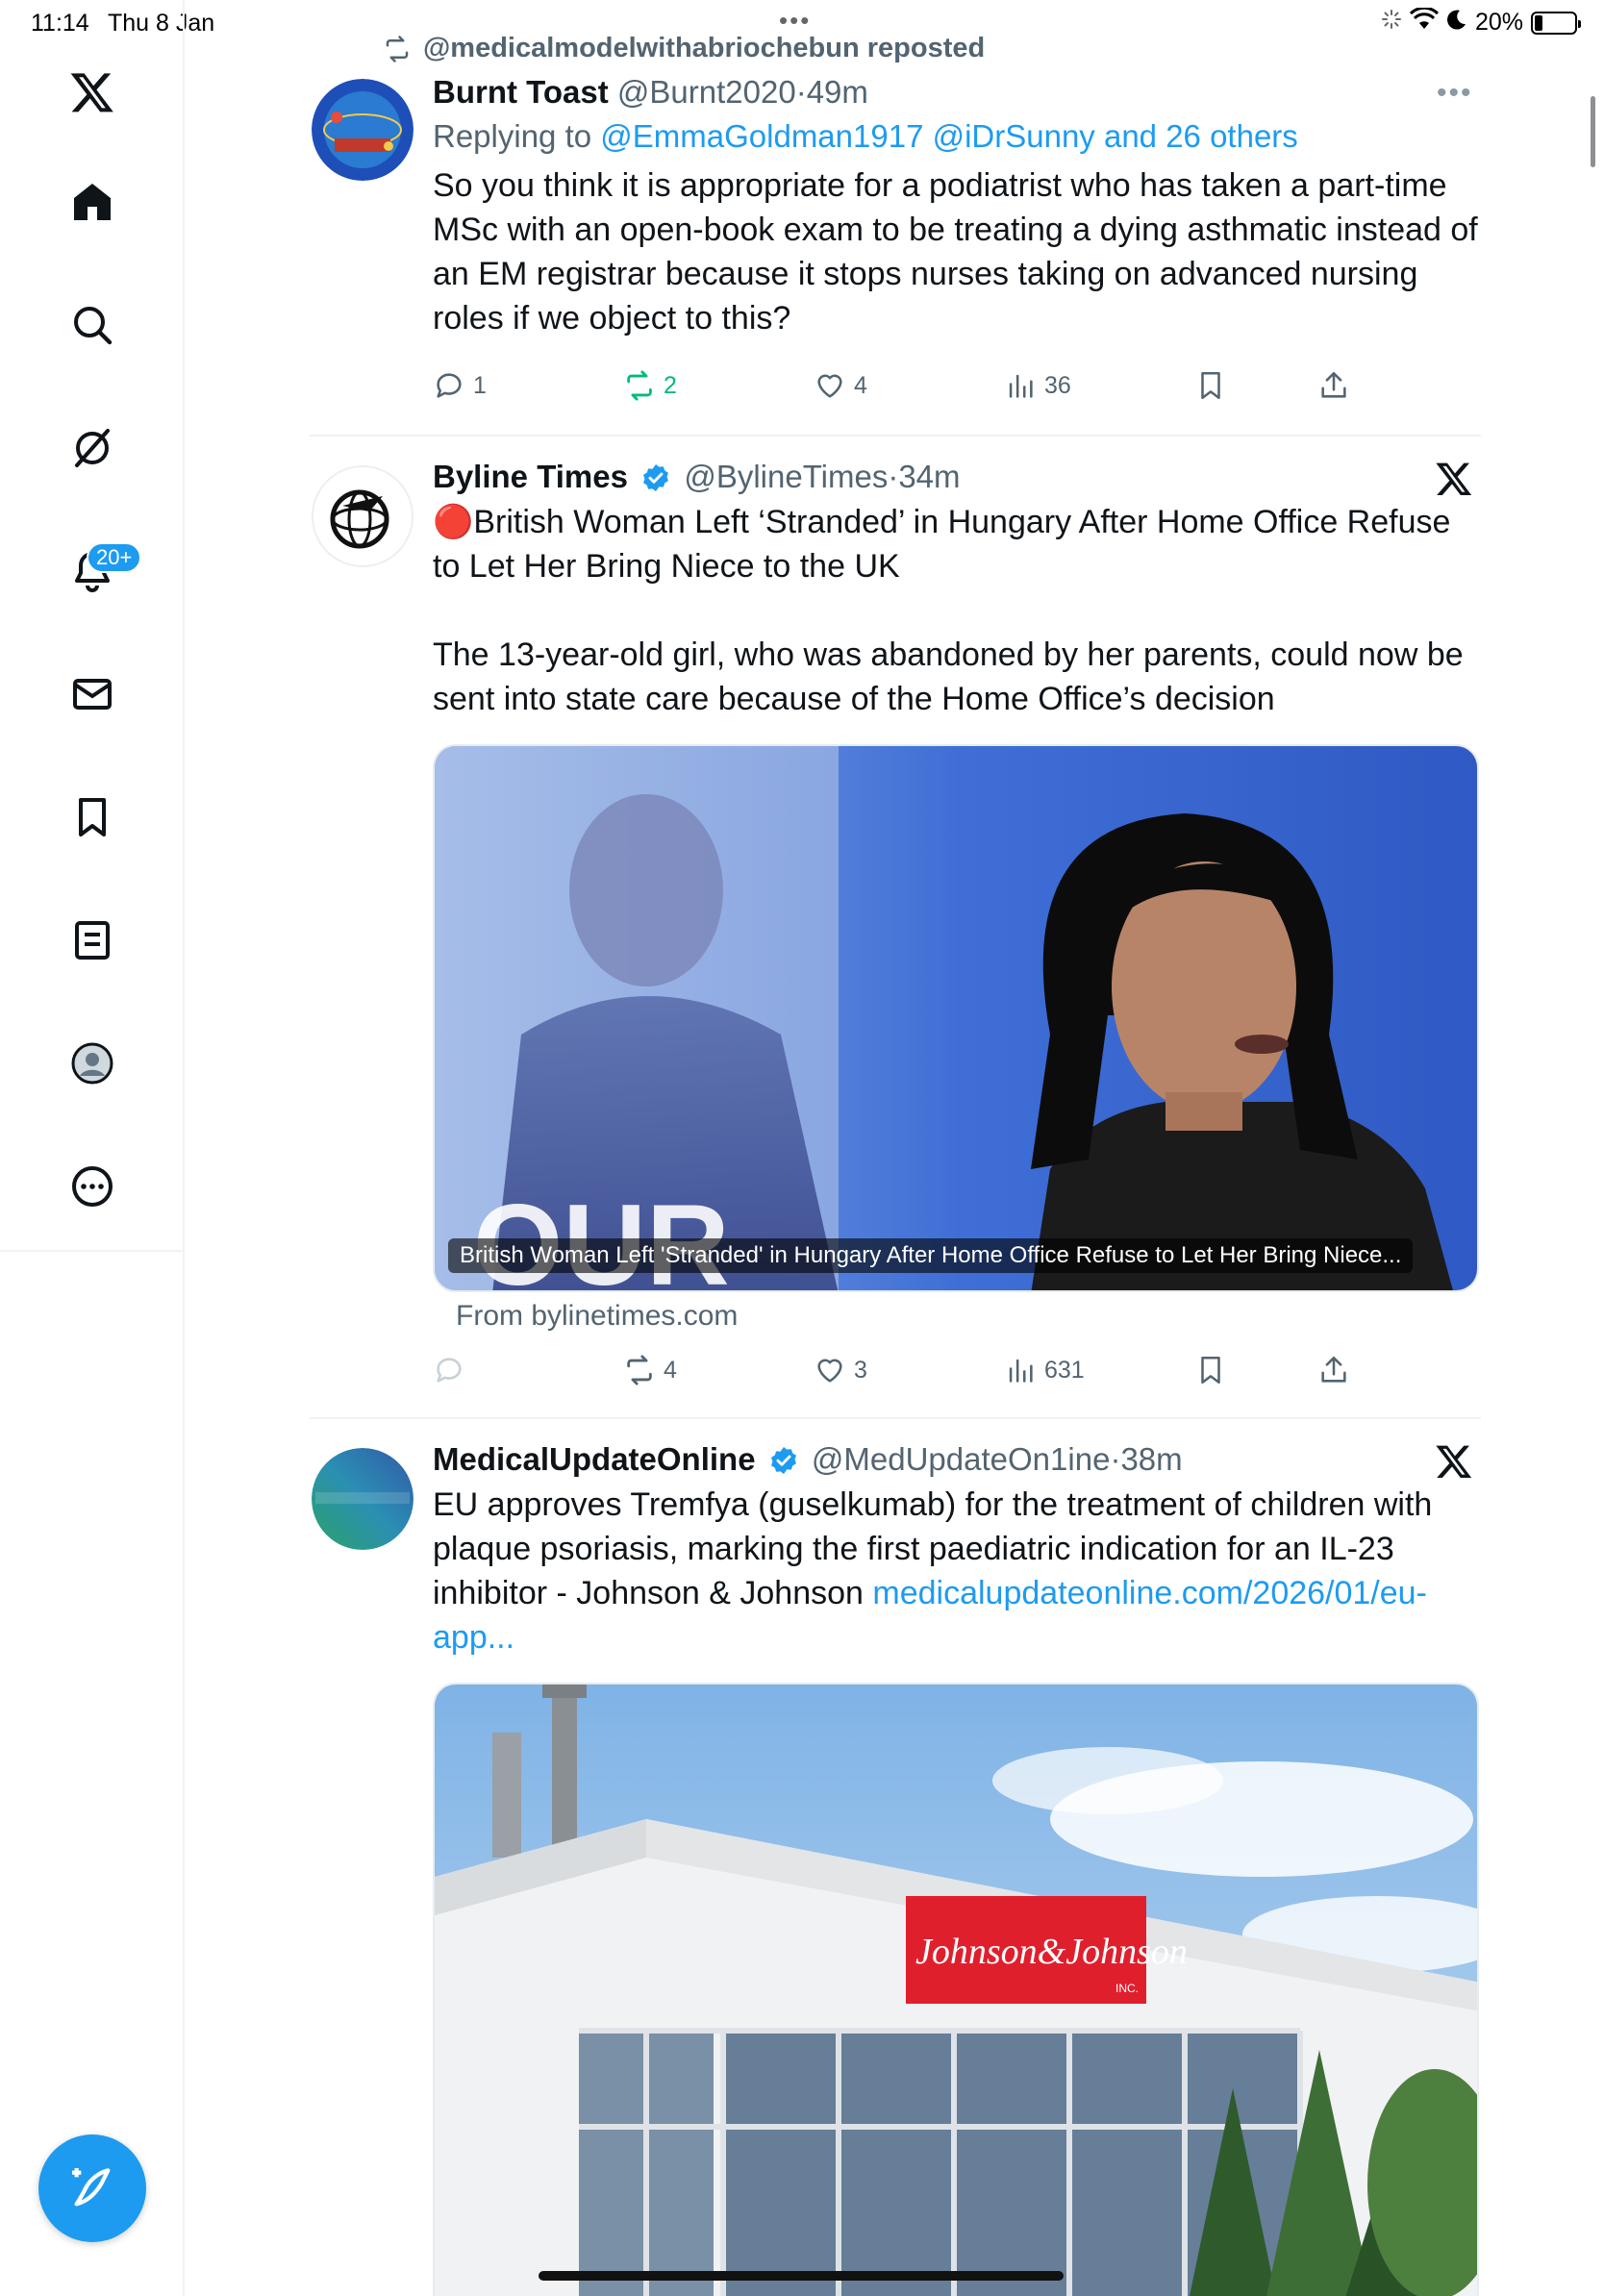 This screenshot has height=2296, width=1604. What do you see at coordinates (670, 385) in the screenshot?
I see `repost-count: 2` at bounding box center [670, 385].